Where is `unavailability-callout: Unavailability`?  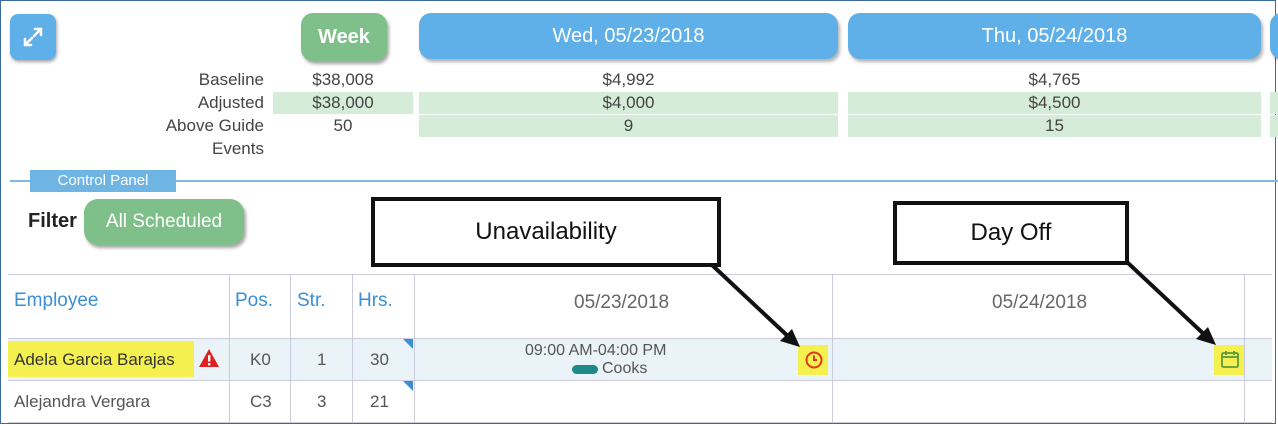 unavailability-callout: Unavailability is located at coordinates (546, 232).